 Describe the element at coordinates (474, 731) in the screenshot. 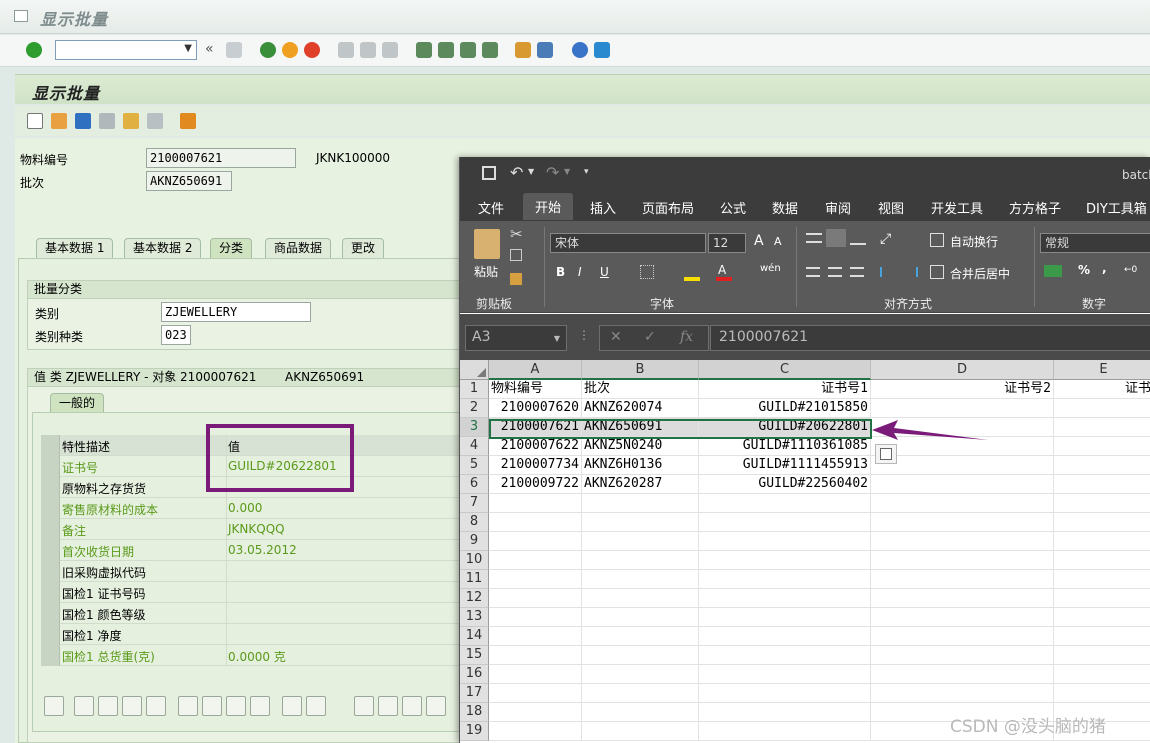

I see `row-header: 19` at that location.